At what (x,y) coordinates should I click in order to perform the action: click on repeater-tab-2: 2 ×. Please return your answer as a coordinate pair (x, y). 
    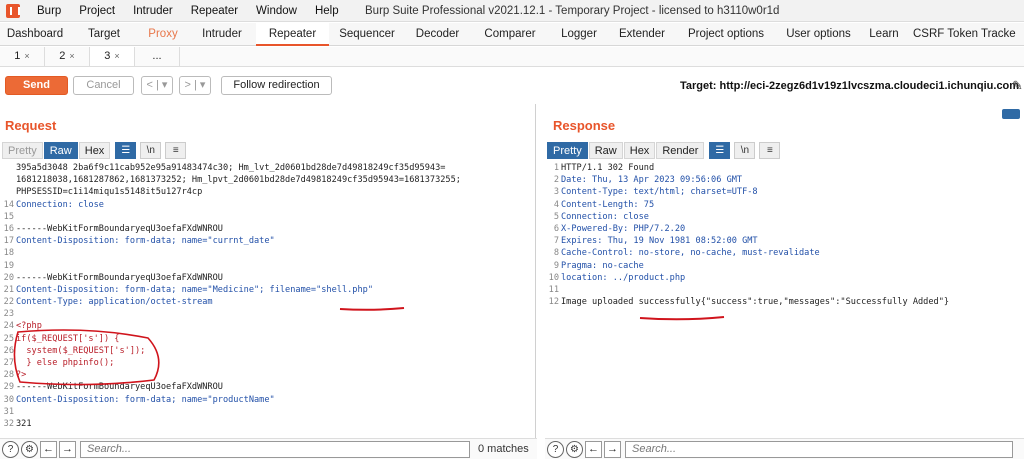
    Looking at the image, I should click on (67, 56).